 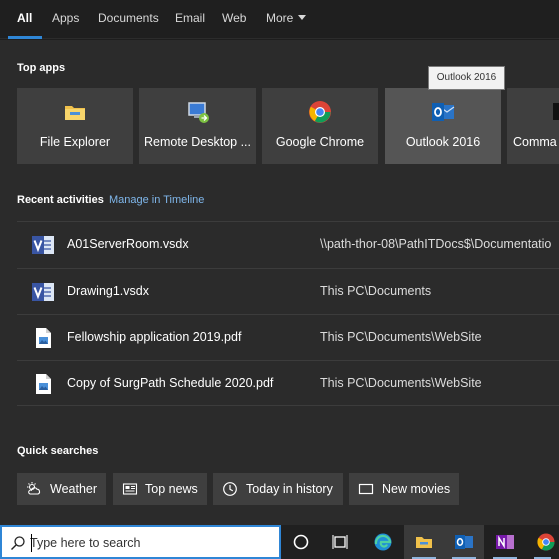 I want to click on clock-icon, so click(x=230, y=489).